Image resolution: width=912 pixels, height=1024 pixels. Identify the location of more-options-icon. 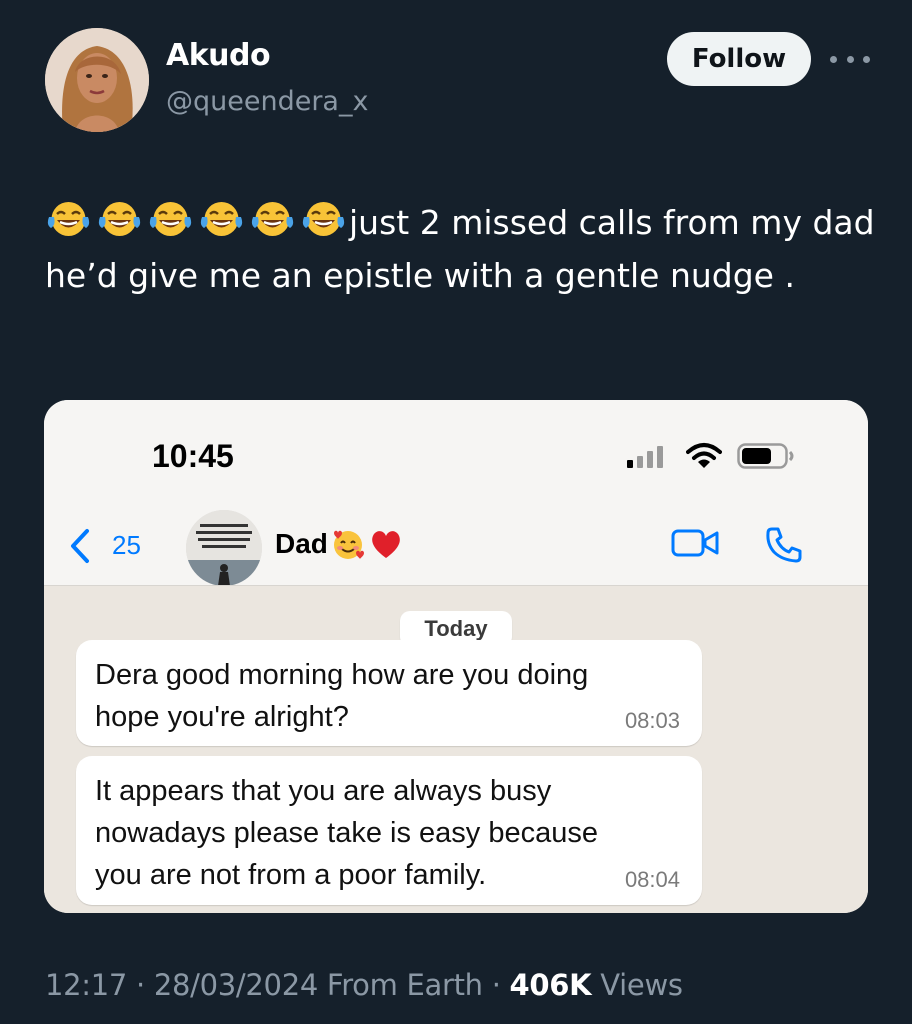
(850, 59).